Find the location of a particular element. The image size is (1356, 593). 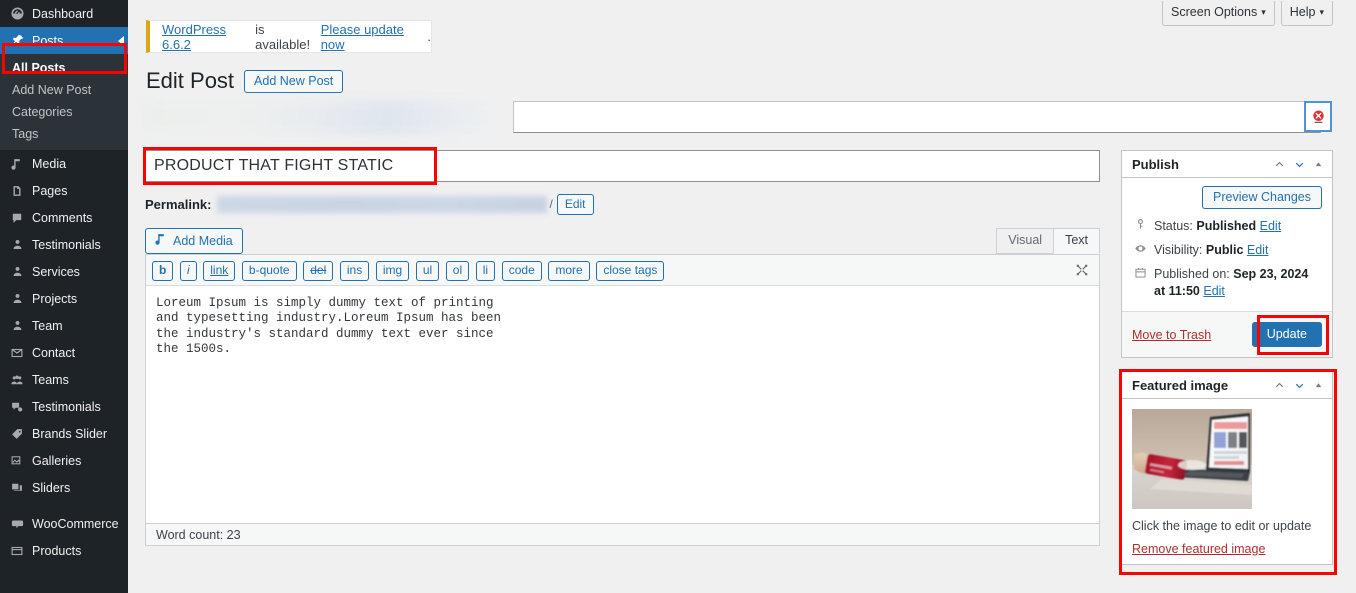

add-media-label: Add Media is located at coordinates (203, 240).